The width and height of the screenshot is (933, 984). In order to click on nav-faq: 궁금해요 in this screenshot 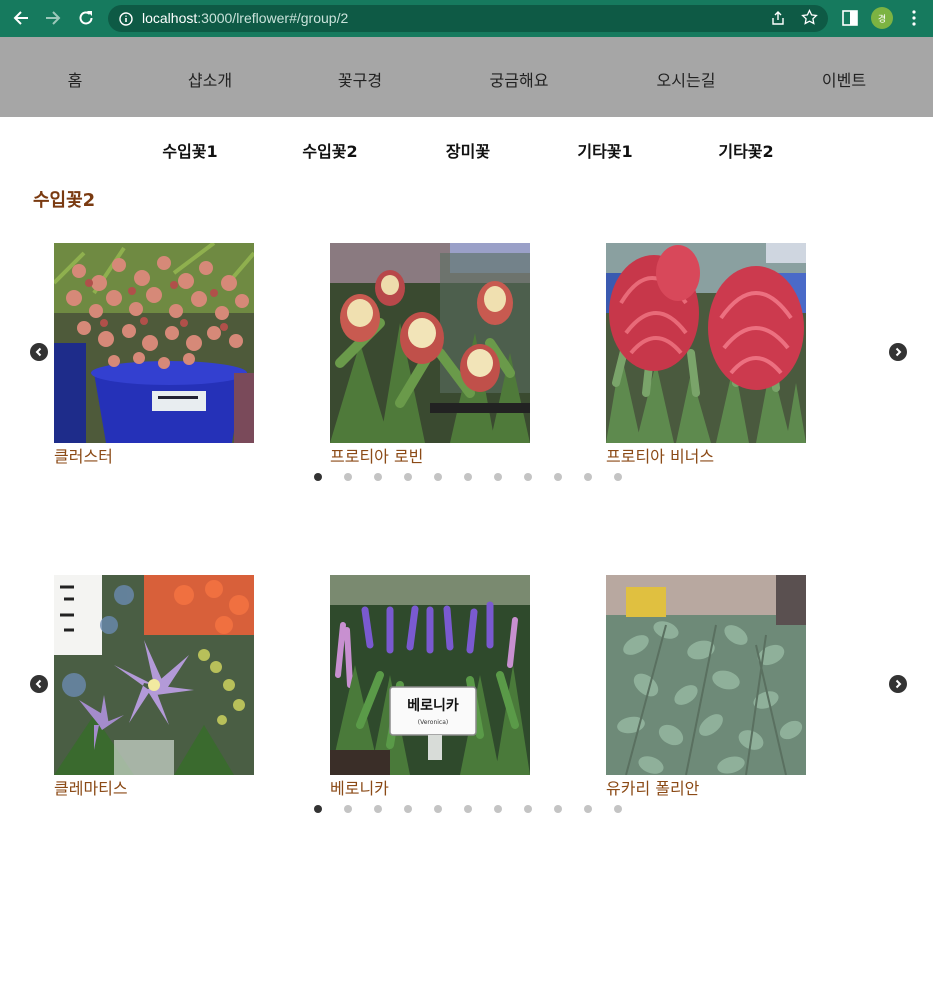, I will do `click(519, 79)`.